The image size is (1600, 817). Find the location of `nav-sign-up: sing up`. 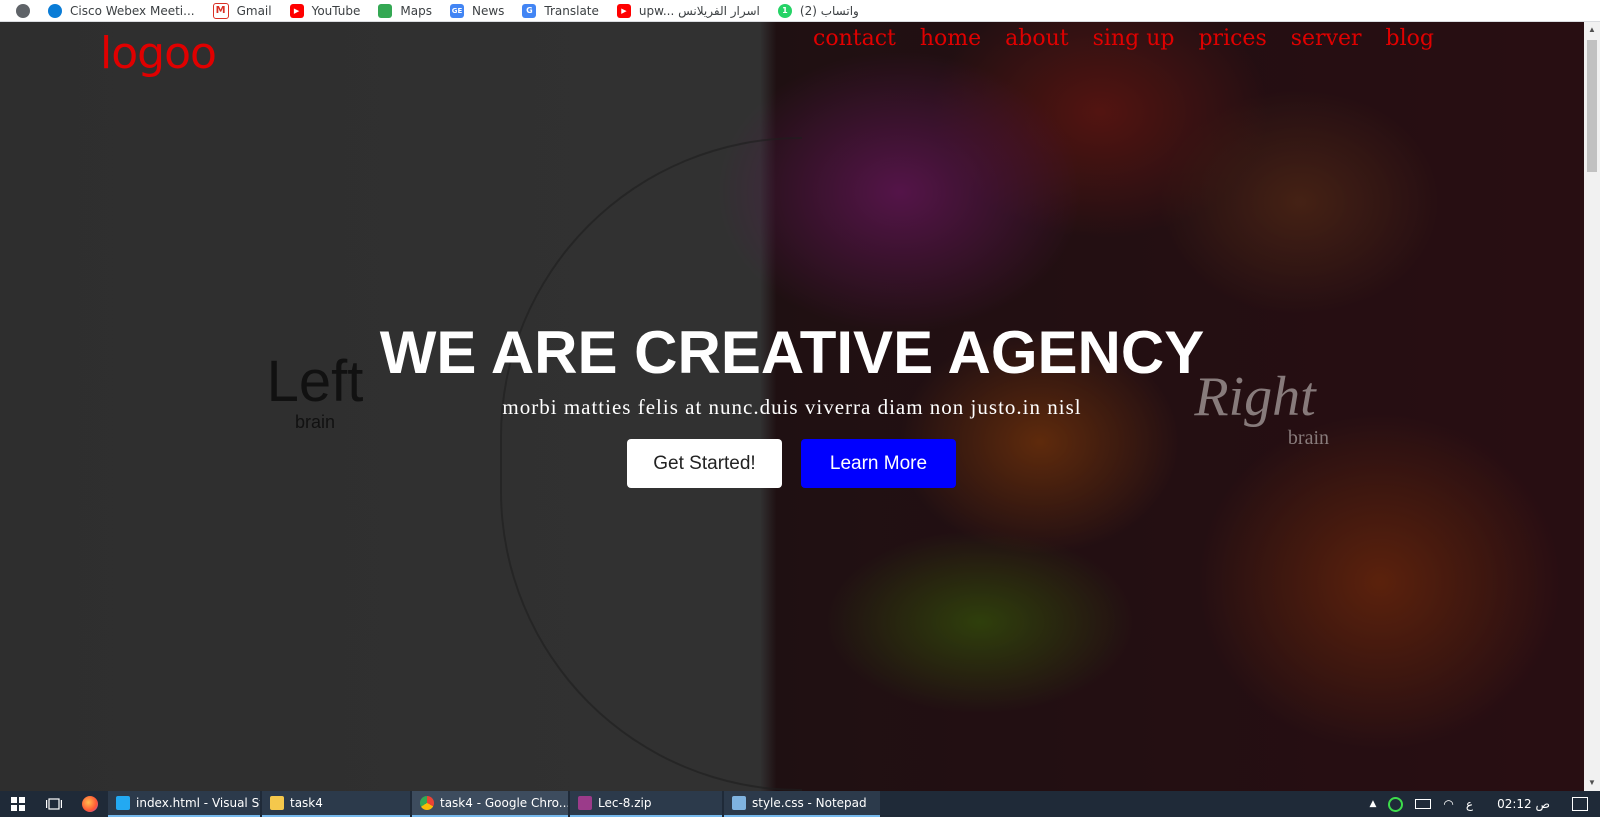

nav-sign-up: sing up is located at coordinates (1134, 38).